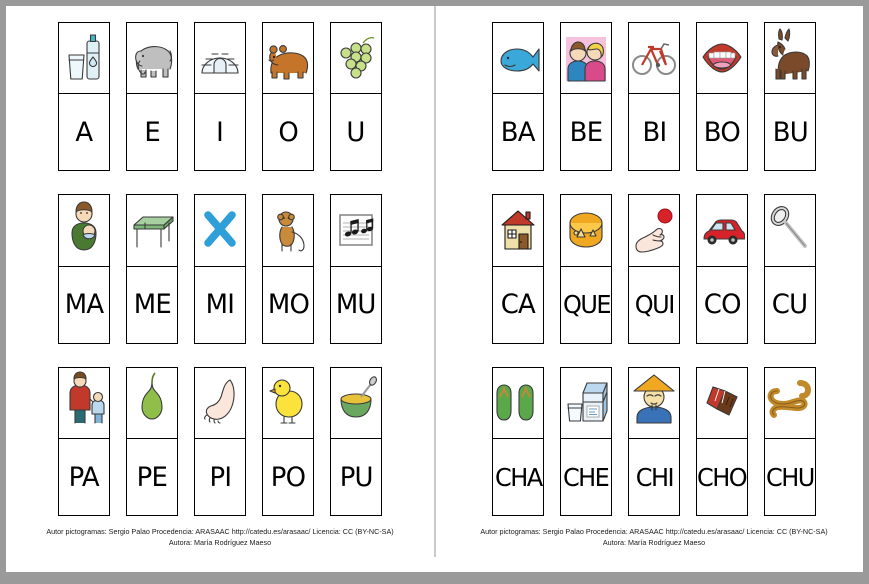 The image size is (869, 584). I want to click on syllable-card-a: A, so click(84, 97).